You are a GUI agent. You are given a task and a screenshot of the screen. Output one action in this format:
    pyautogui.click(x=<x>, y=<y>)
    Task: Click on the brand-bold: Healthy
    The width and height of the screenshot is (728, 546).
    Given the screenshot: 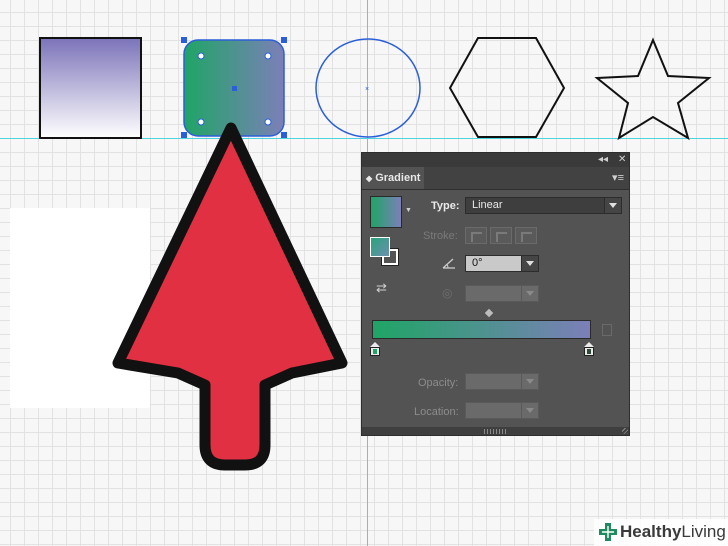 What is the action you would take?
    pyautogui.click(x=651, y=531)
    